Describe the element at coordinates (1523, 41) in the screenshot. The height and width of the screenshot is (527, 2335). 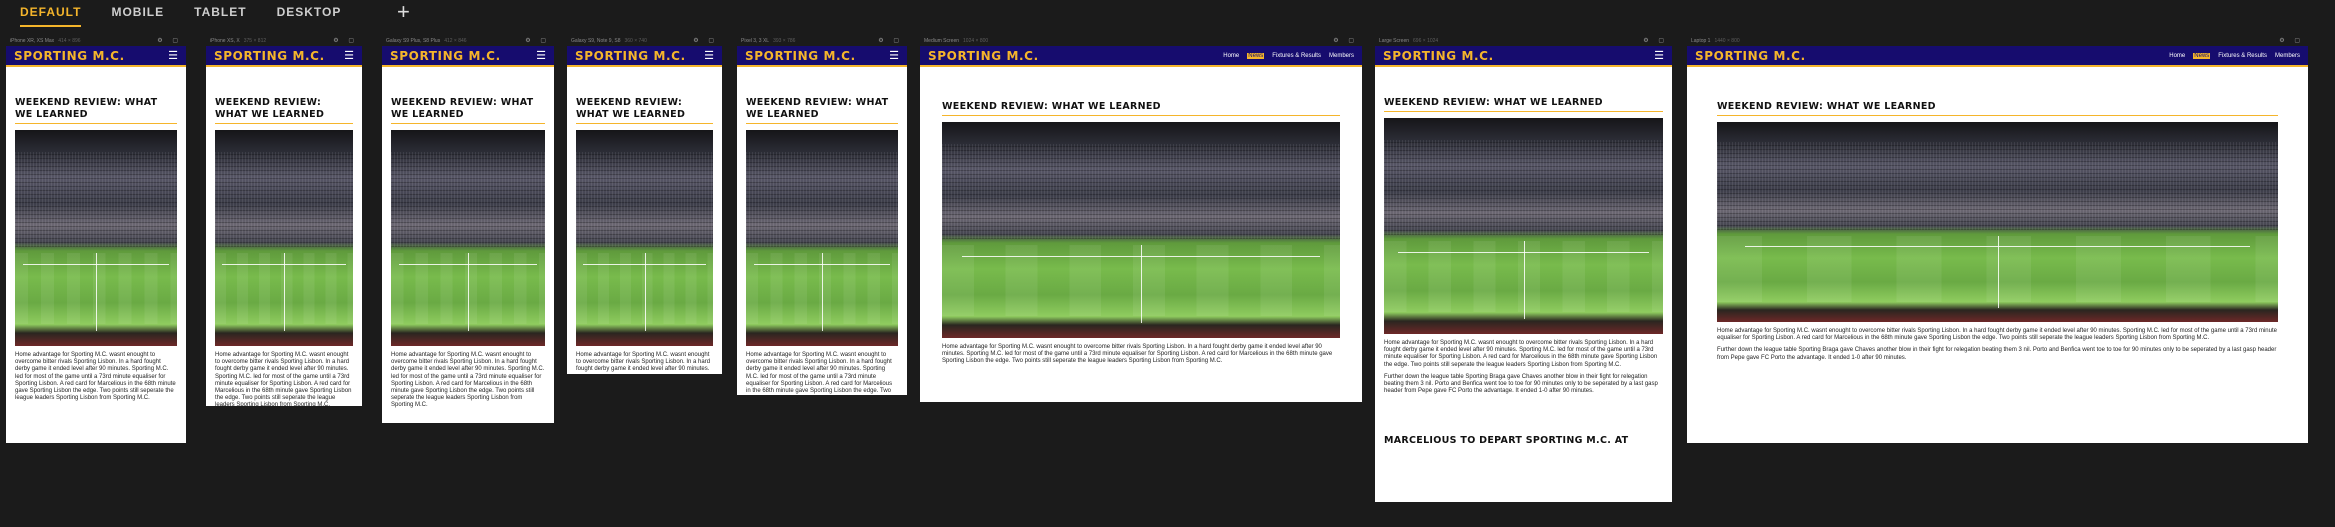
I see `device-header: Large Screen 696 × 1024 ⚙ ▢` at that location.